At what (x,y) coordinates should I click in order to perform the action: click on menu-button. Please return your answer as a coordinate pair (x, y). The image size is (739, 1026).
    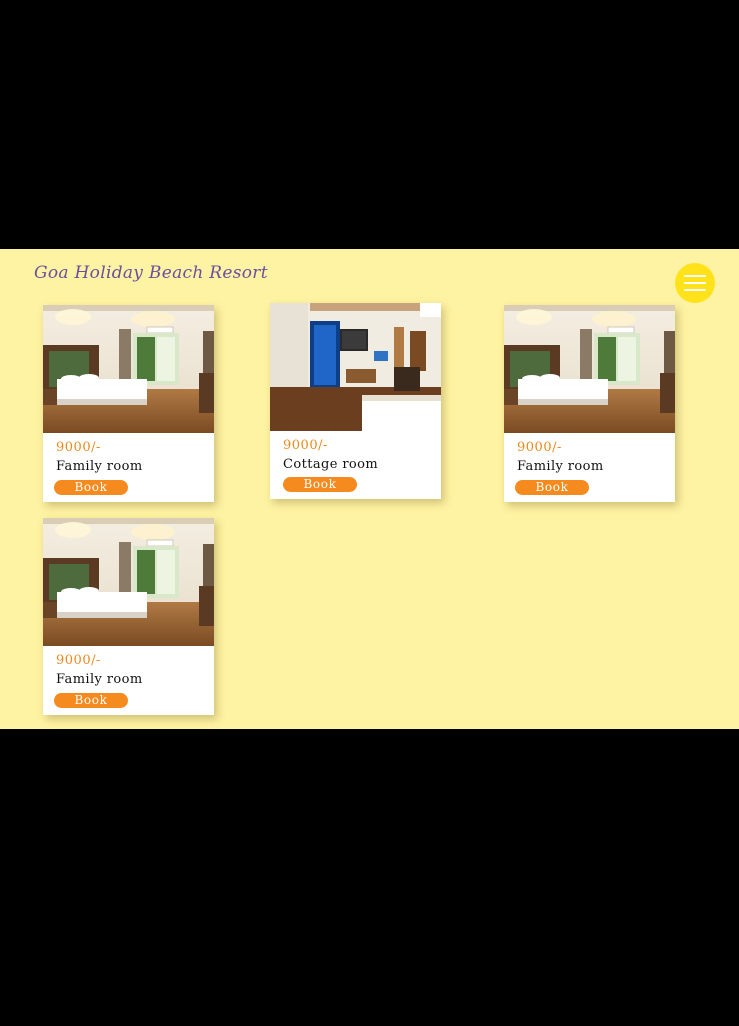
    Looking at the image, I should click on (695, 283).